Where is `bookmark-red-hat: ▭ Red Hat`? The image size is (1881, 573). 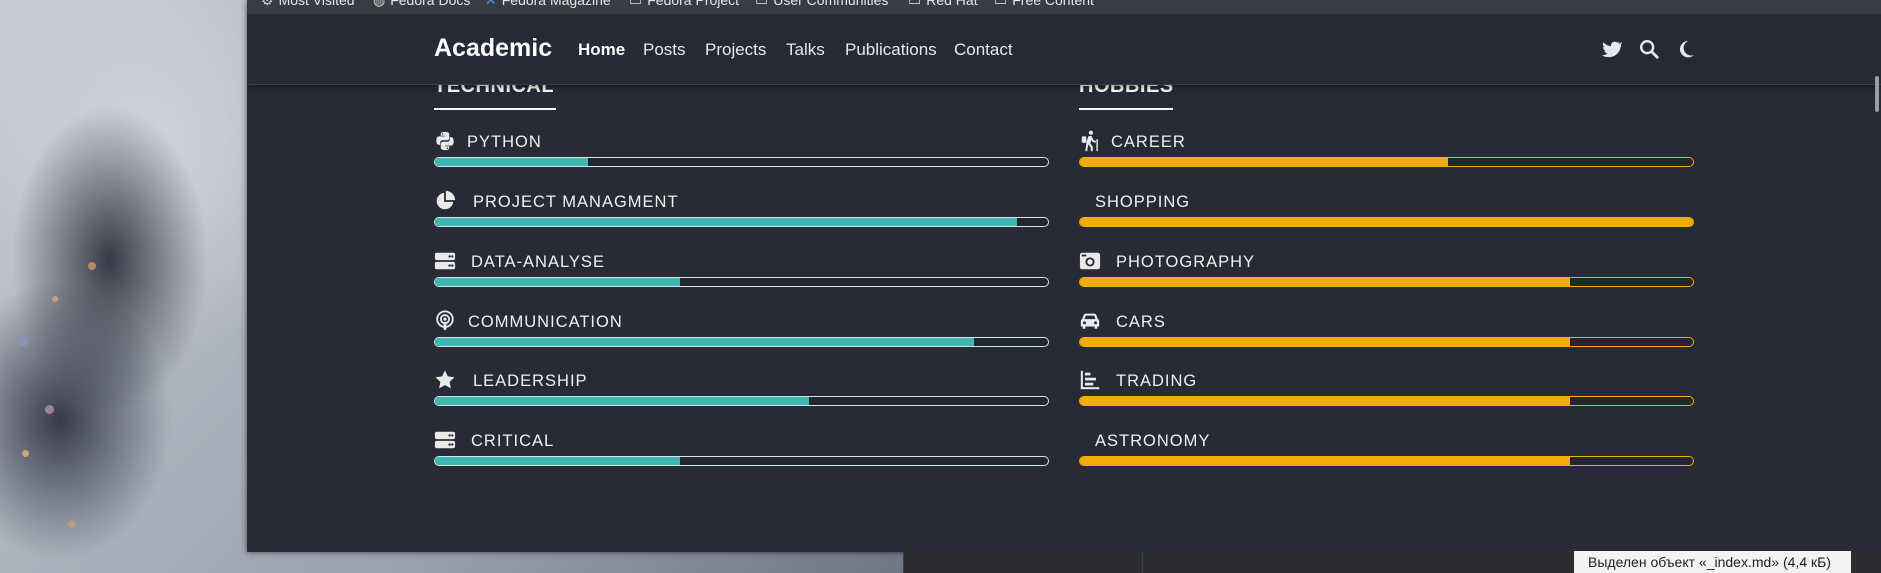
bookmark-red-hat: ▭ Red Hat is located at coordinates (943, 4).